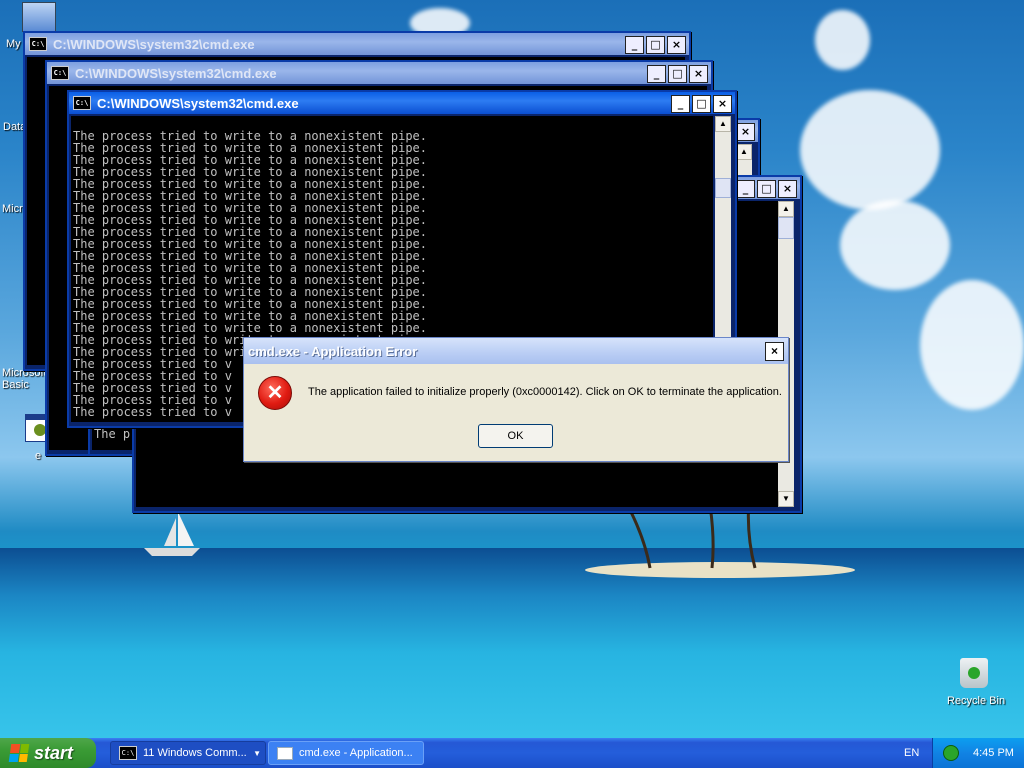  I want to click on system-tray: 4:45 PM, so click(978, 753).